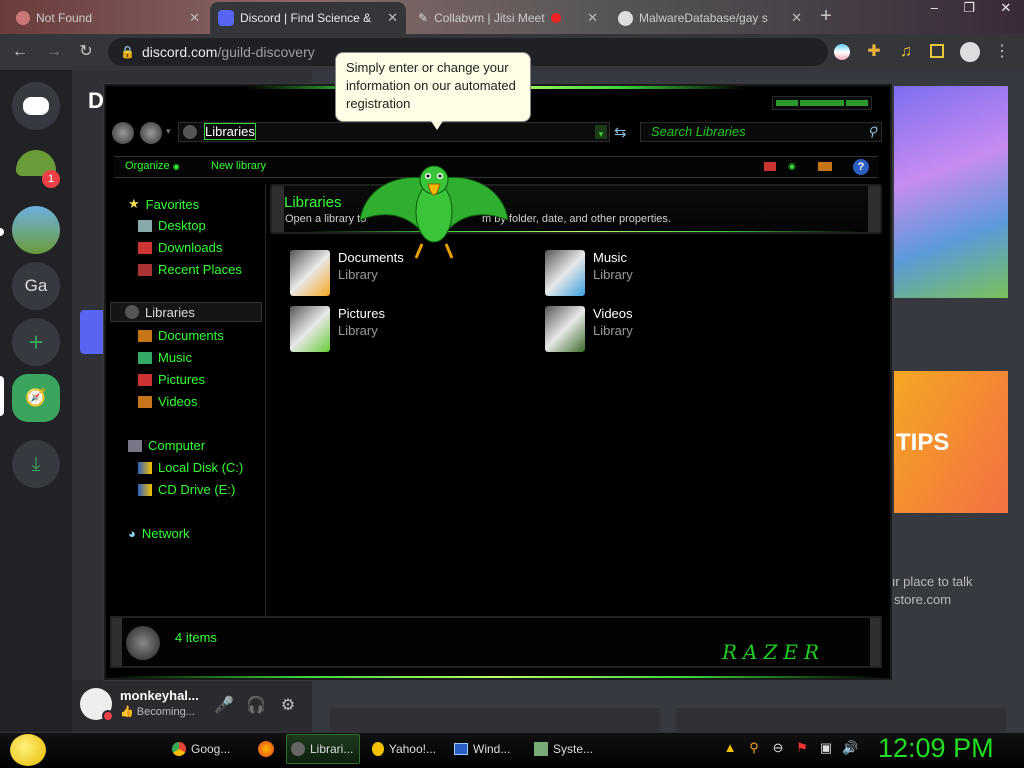 The width and height of the screenshot is (1024, 768). I want to click on server-turtle-icon: 1, so click(36, 165).